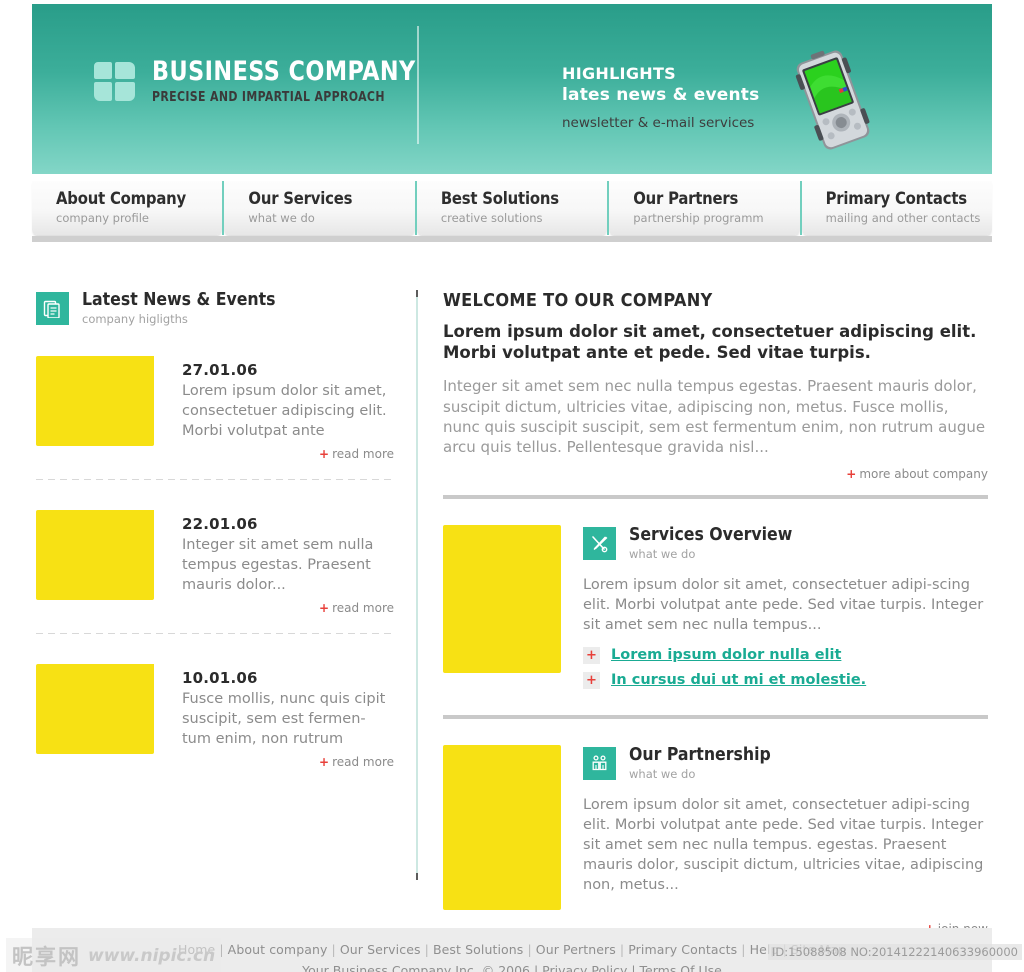 Image resolution: width=1024 pixels, height=972 pixels. Describe the element at coordinates (576, 949) in the screenshot. I see `footer-link-our-partners: Our Pertners` at that location.